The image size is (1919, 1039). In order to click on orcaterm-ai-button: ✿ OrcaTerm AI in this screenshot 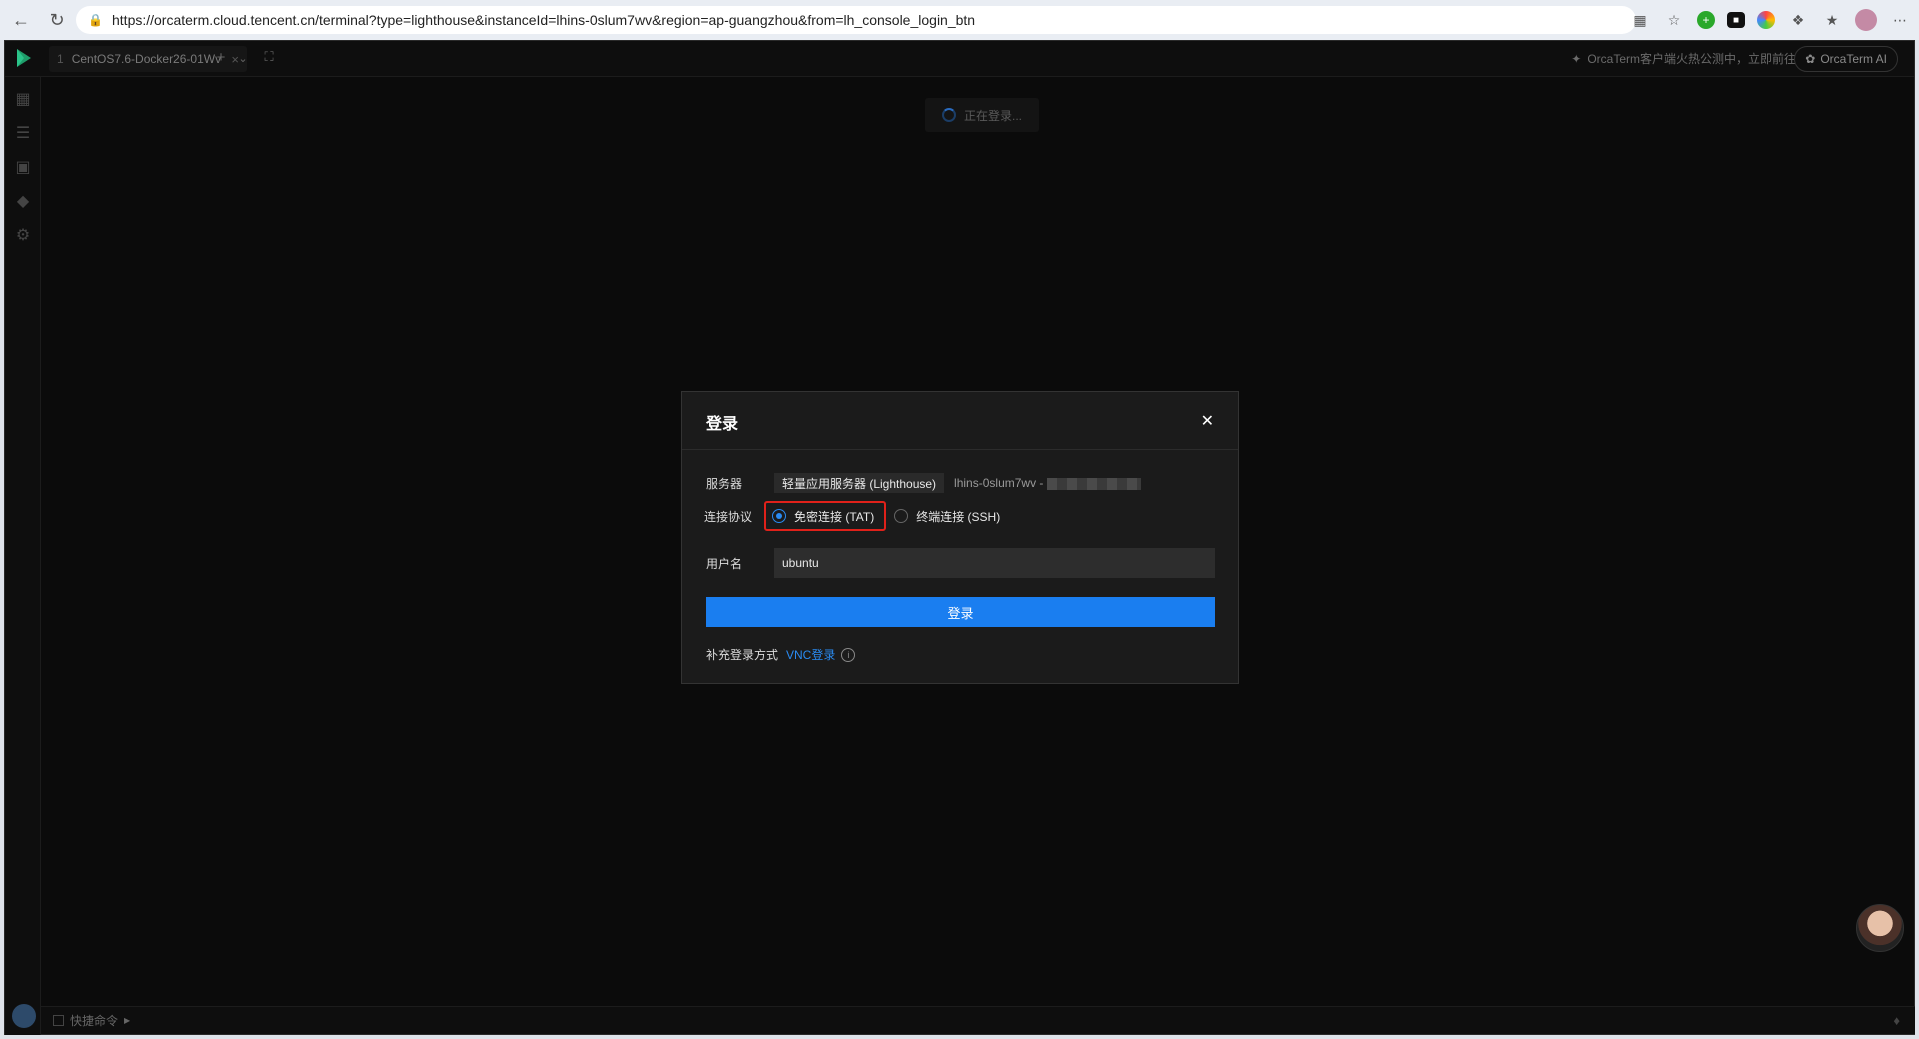, I will do `click(1846, 59)`.